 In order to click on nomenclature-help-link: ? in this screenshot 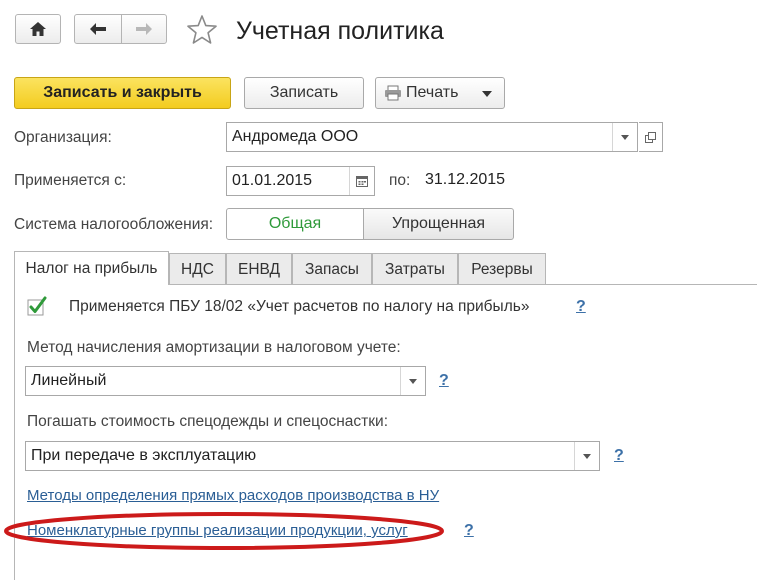, I will do `click(469, 531)`.